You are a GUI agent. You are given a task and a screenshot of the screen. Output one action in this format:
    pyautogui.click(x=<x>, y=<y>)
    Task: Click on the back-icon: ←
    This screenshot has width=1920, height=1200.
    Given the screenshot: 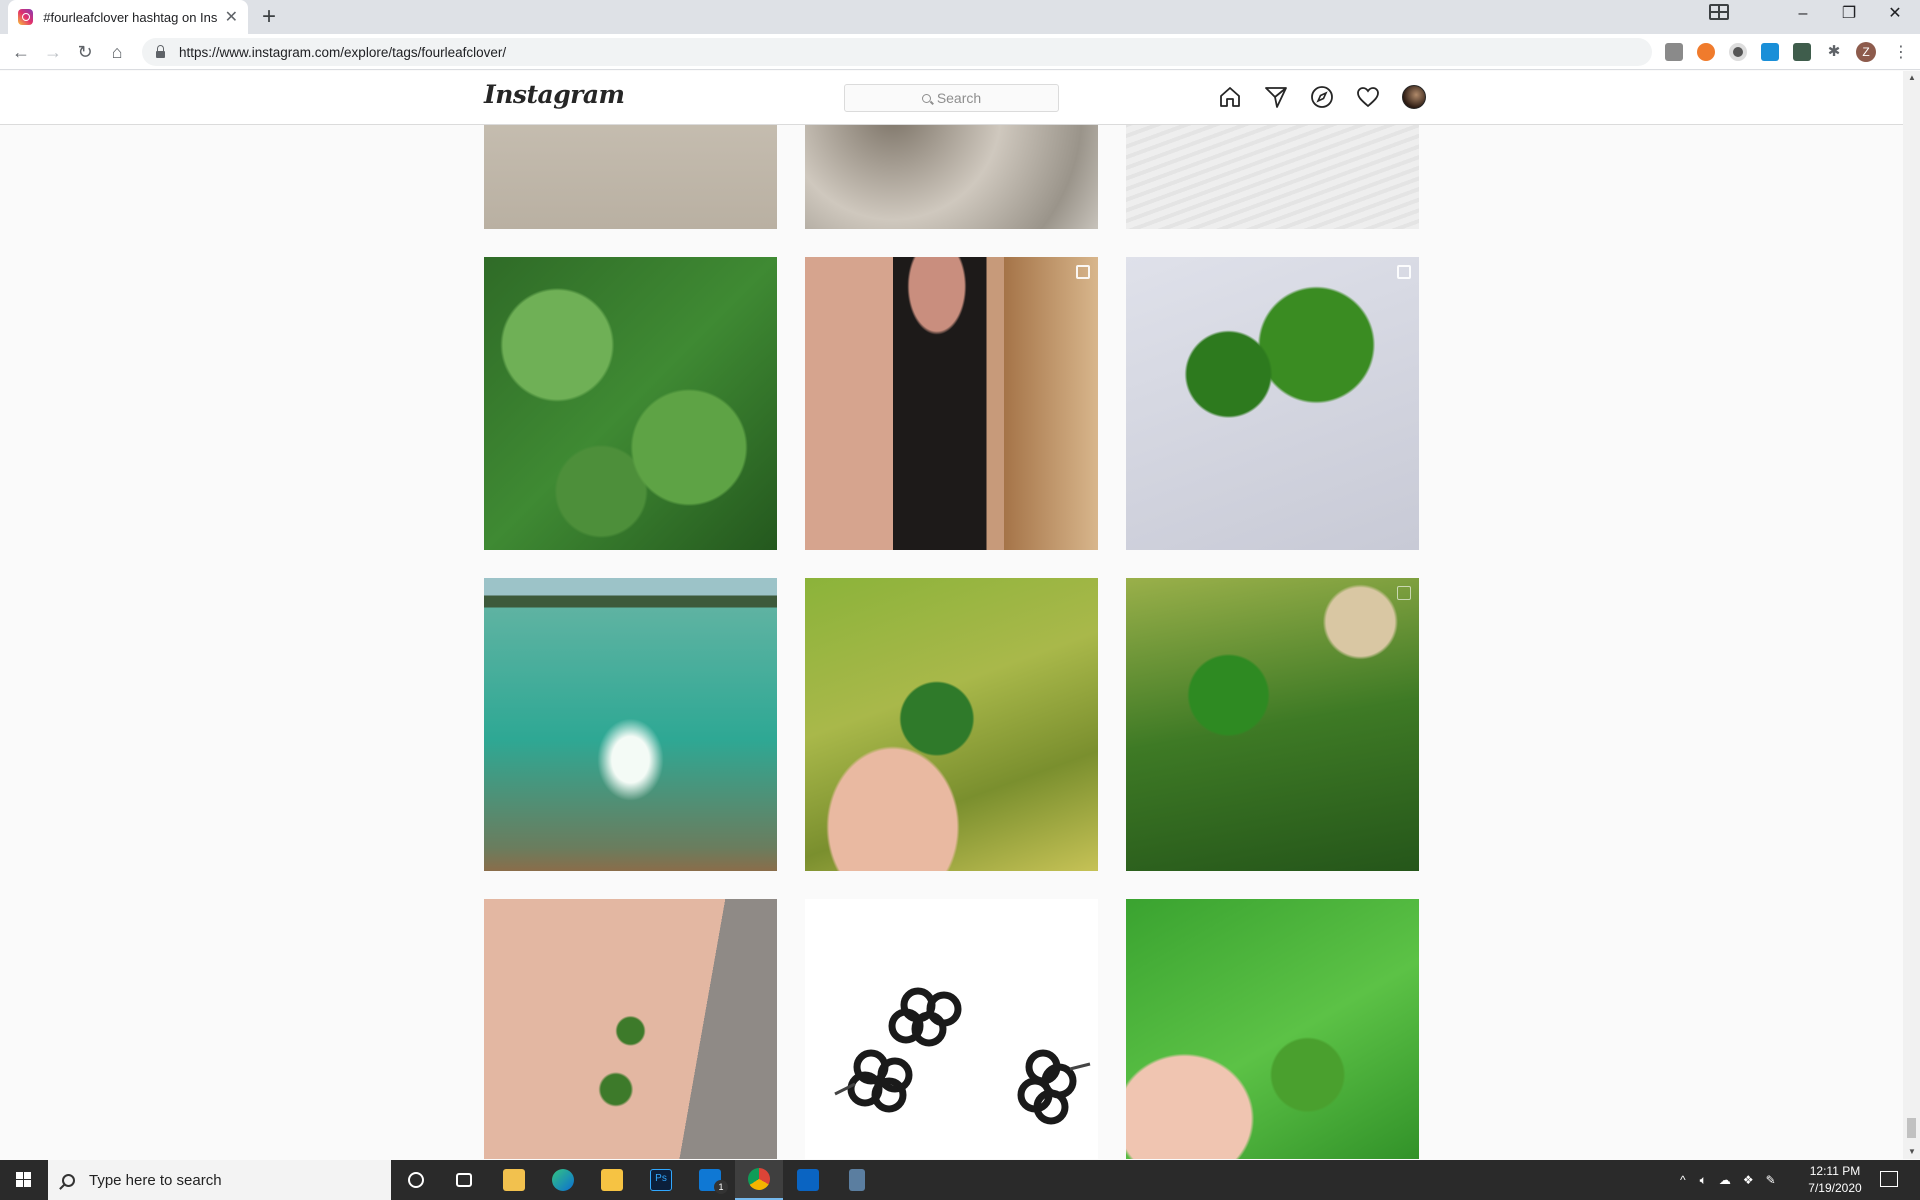 What is the action you would take?
    pyautogui.click(x=21, y=52)
    